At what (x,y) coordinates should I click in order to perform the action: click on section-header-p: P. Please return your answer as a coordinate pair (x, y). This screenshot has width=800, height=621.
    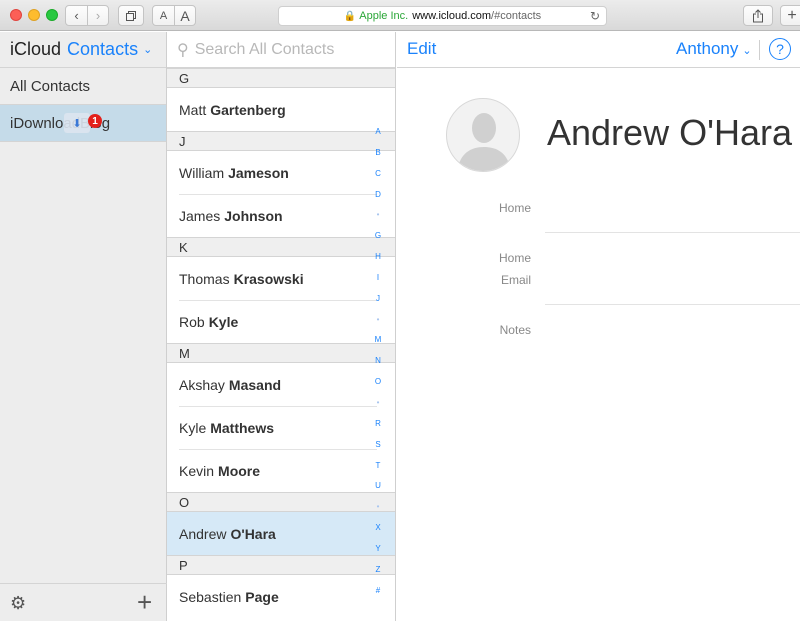
    Looking at the image, I should click on (281, 565).